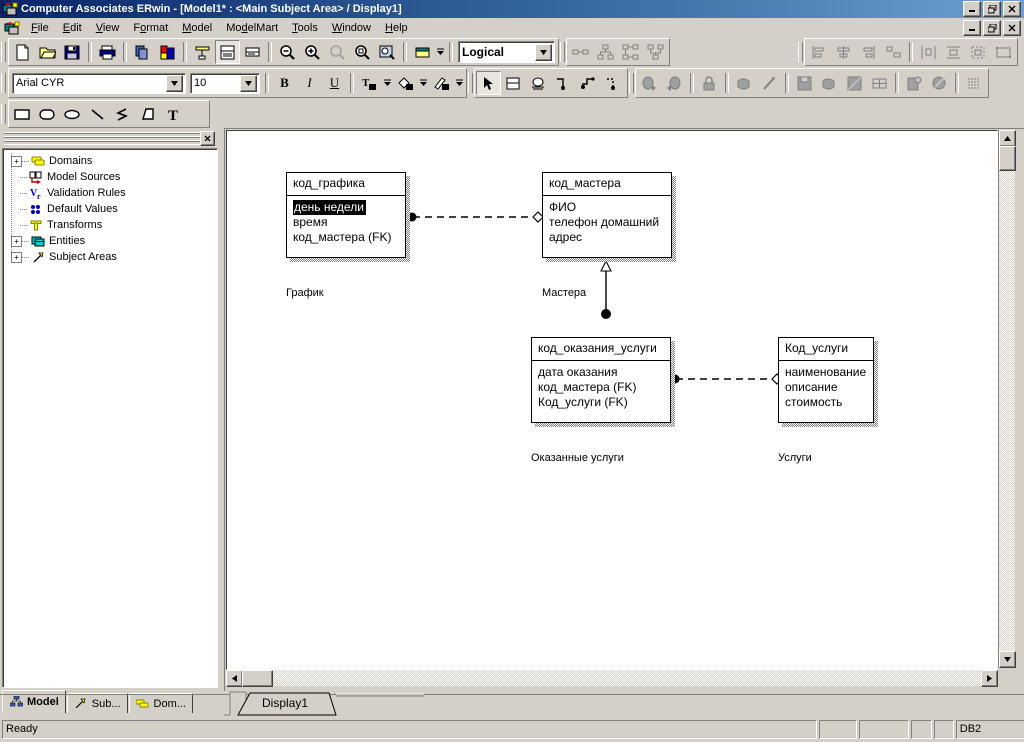 This screenshot has width=1024, height=742. Describe the element at coordinates (826, 402) in the screenshot. I see `attribute-row: стоимость` at that location.